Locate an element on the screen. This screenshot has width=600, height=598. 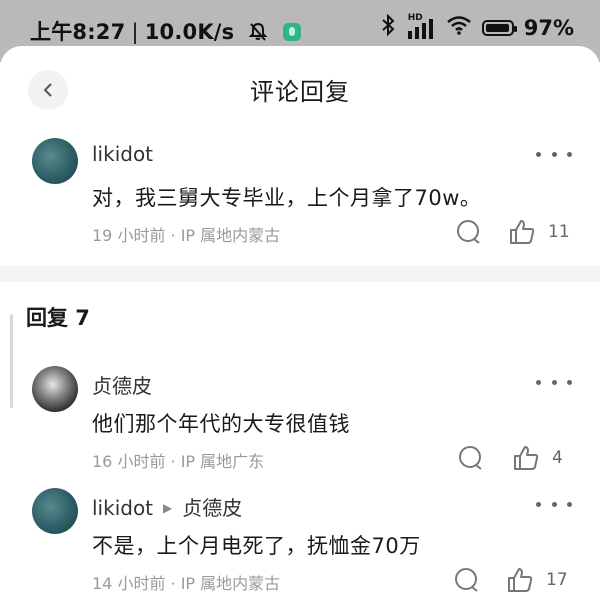
battery-percent: 97% is located at coordinates (548, 27).